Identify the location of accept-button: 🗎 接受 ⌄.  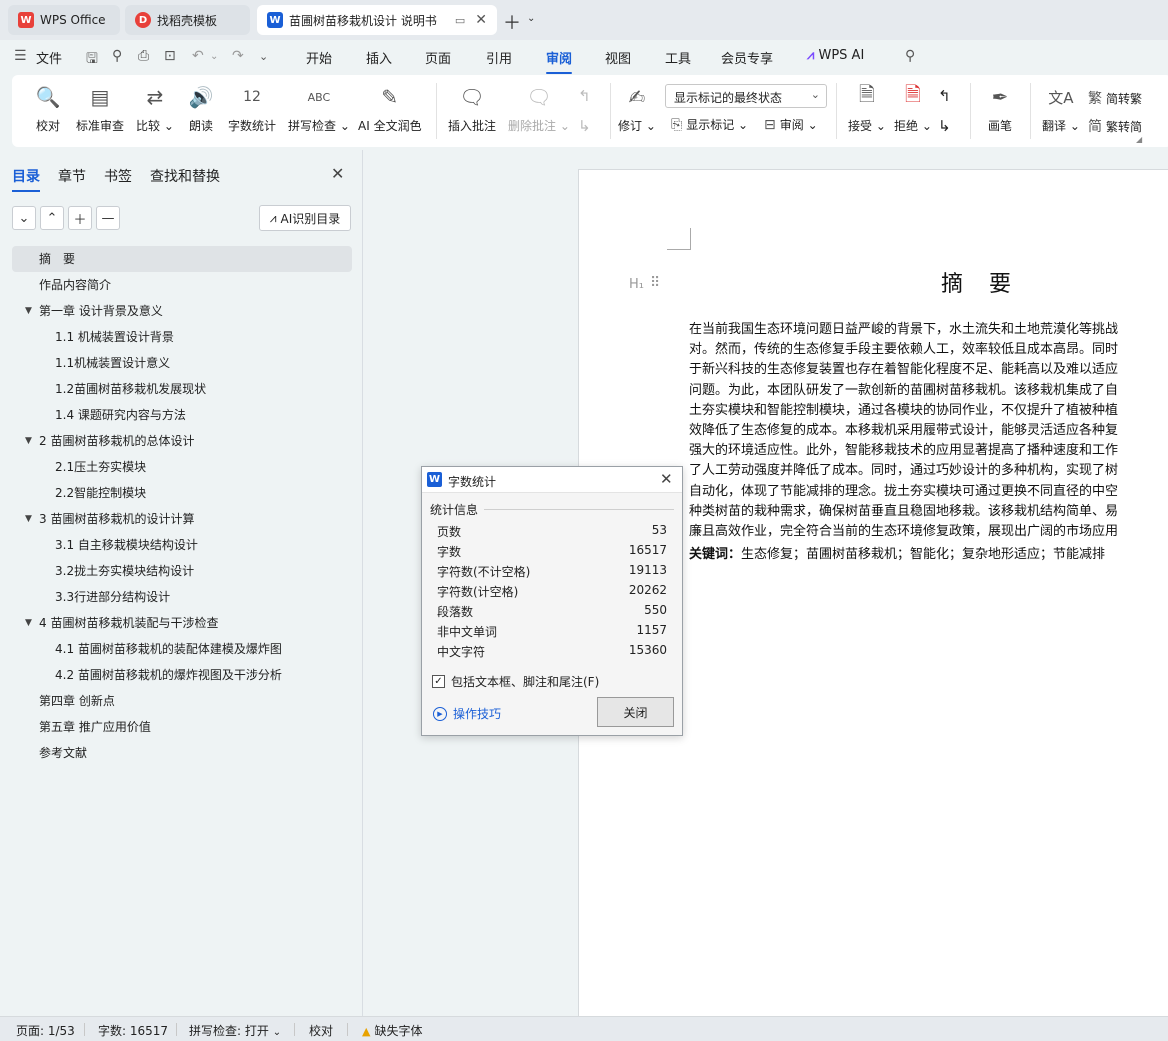
(867, 108).